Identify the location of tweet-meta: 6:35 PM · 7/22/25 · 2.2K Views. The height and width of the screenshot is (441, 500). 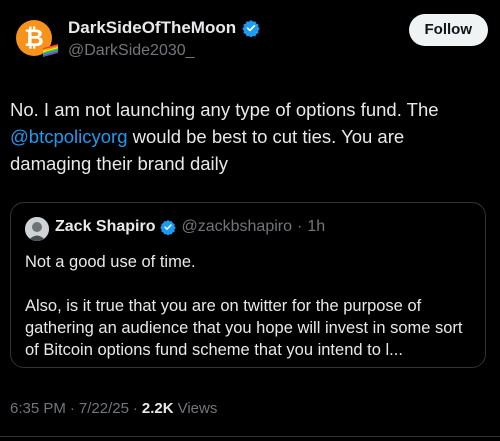
(113, 408).